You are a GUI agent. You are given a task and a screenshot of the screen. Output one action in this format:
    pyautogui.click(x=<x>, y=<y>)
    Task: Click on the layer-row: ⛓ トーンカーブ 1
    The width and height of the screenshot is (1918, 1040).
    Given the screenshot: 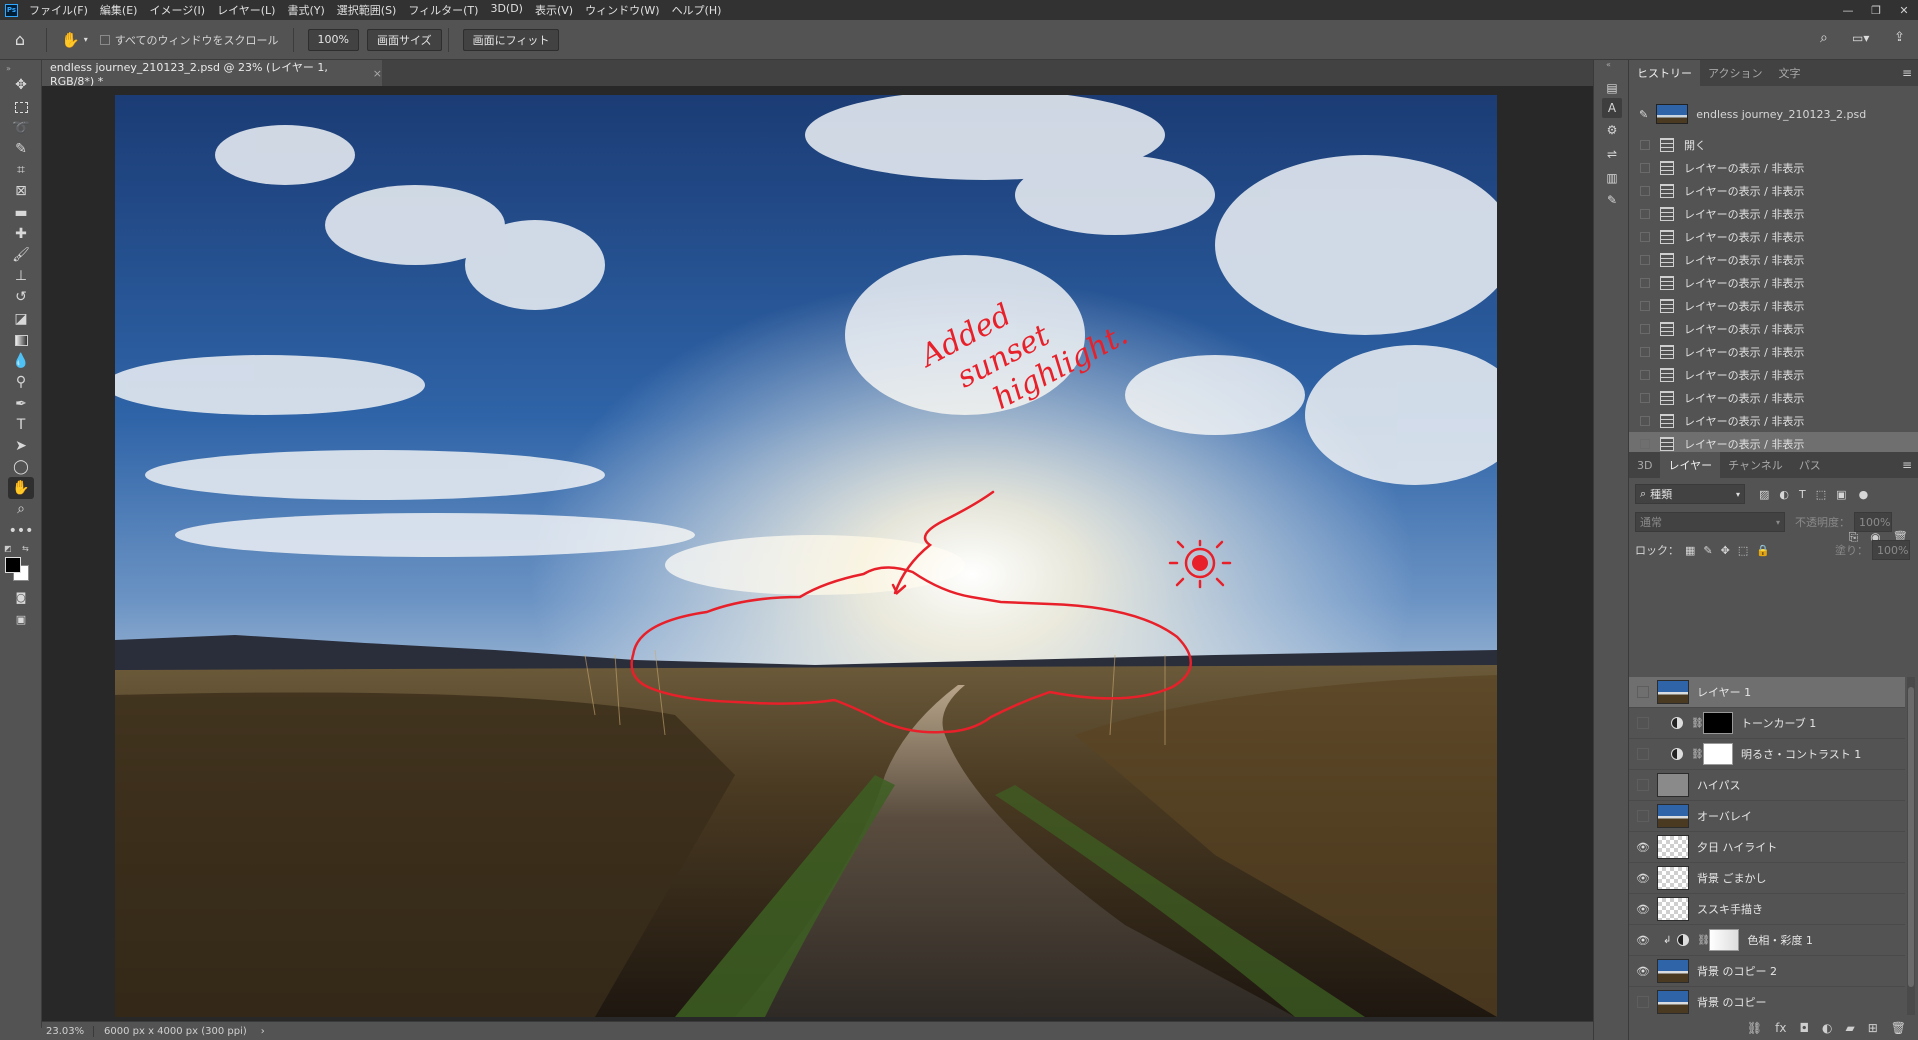 What is the action you would take?
    pyautogui.click(x=1767, y=723)
    